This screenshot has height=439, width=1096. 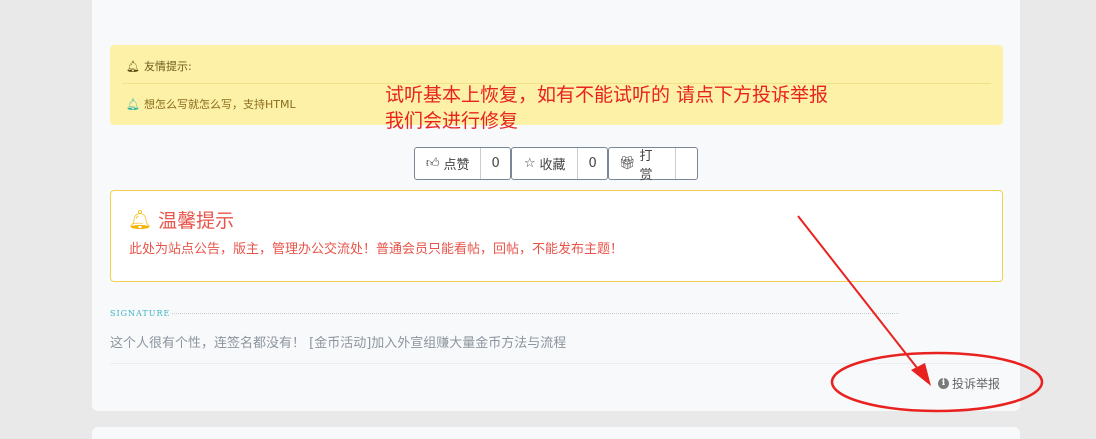 What do you see at coordinates (920, 314) in the screenshot?
I see `annotation-overlay` at bounding box center [920, 314].